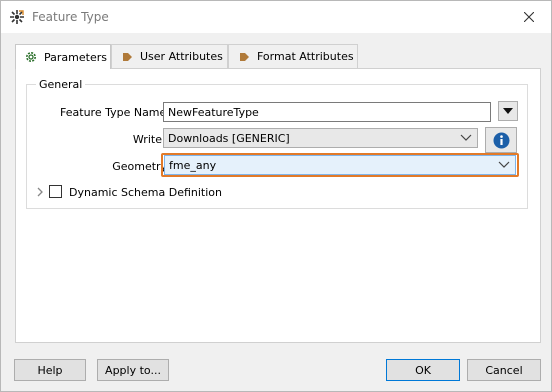  What do you see at coordinates (423, 370) in the screenshot?
I see `ok-button: OK` at bounding box center [423, 370].